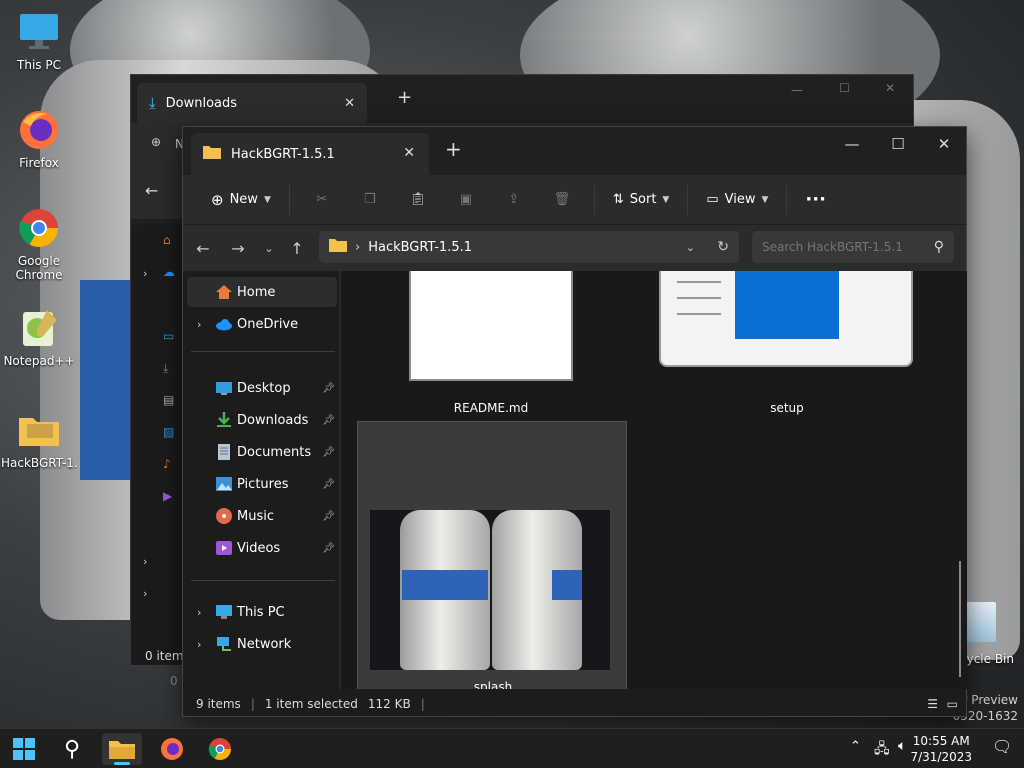 Image resolution: width=1024 pixels, height=768 pixels. Describe the element at coordinates (152, 103) in the screenshot. I see `download-icon: ⤓` at that location.